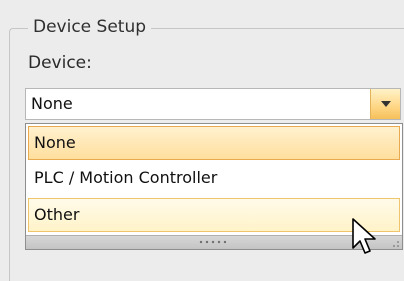 The width and height of the screenshot is (404, 281). I want to click on device-combobox-value: None, so click(52, 103).